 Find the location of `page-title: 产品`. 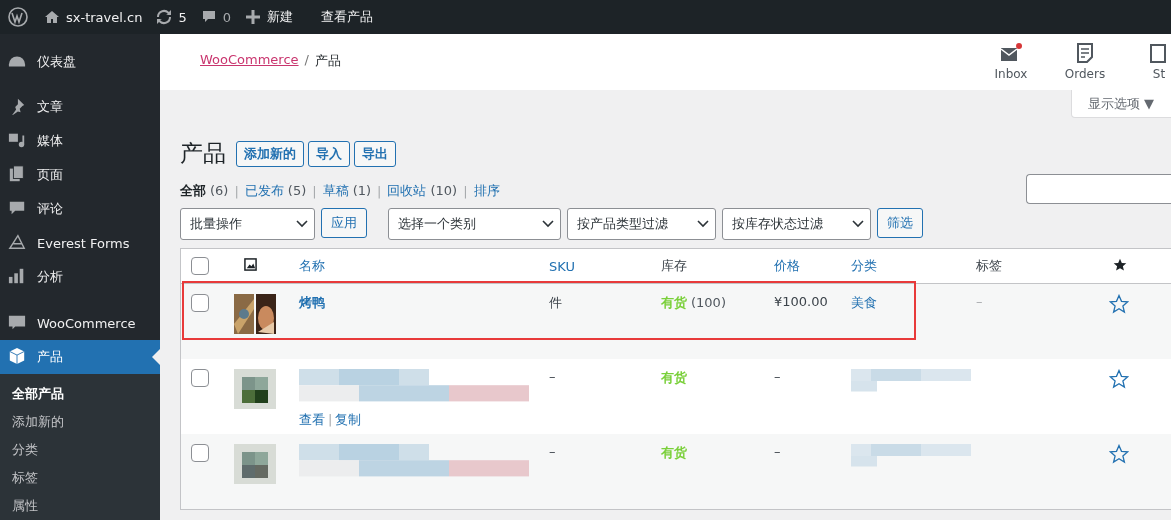

page-title: 产品 is located at coordinates (203, 153).